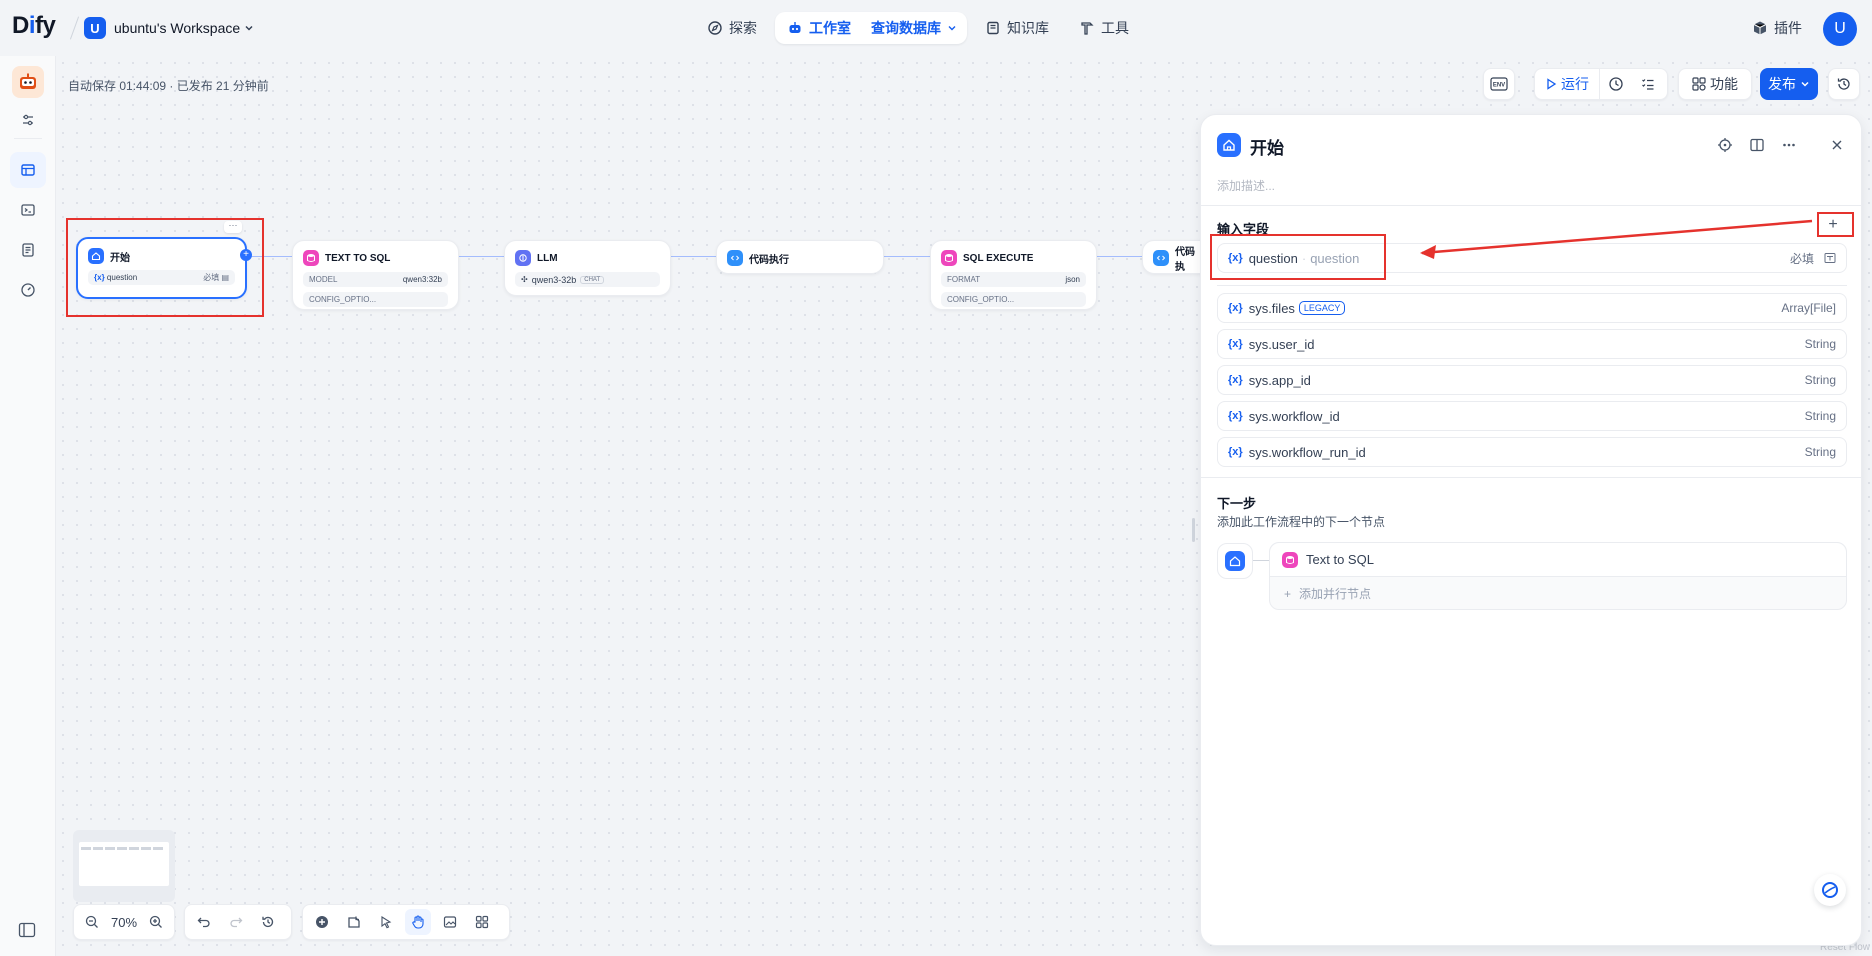  I want to click on help-chat-button, so click(1830, 890).